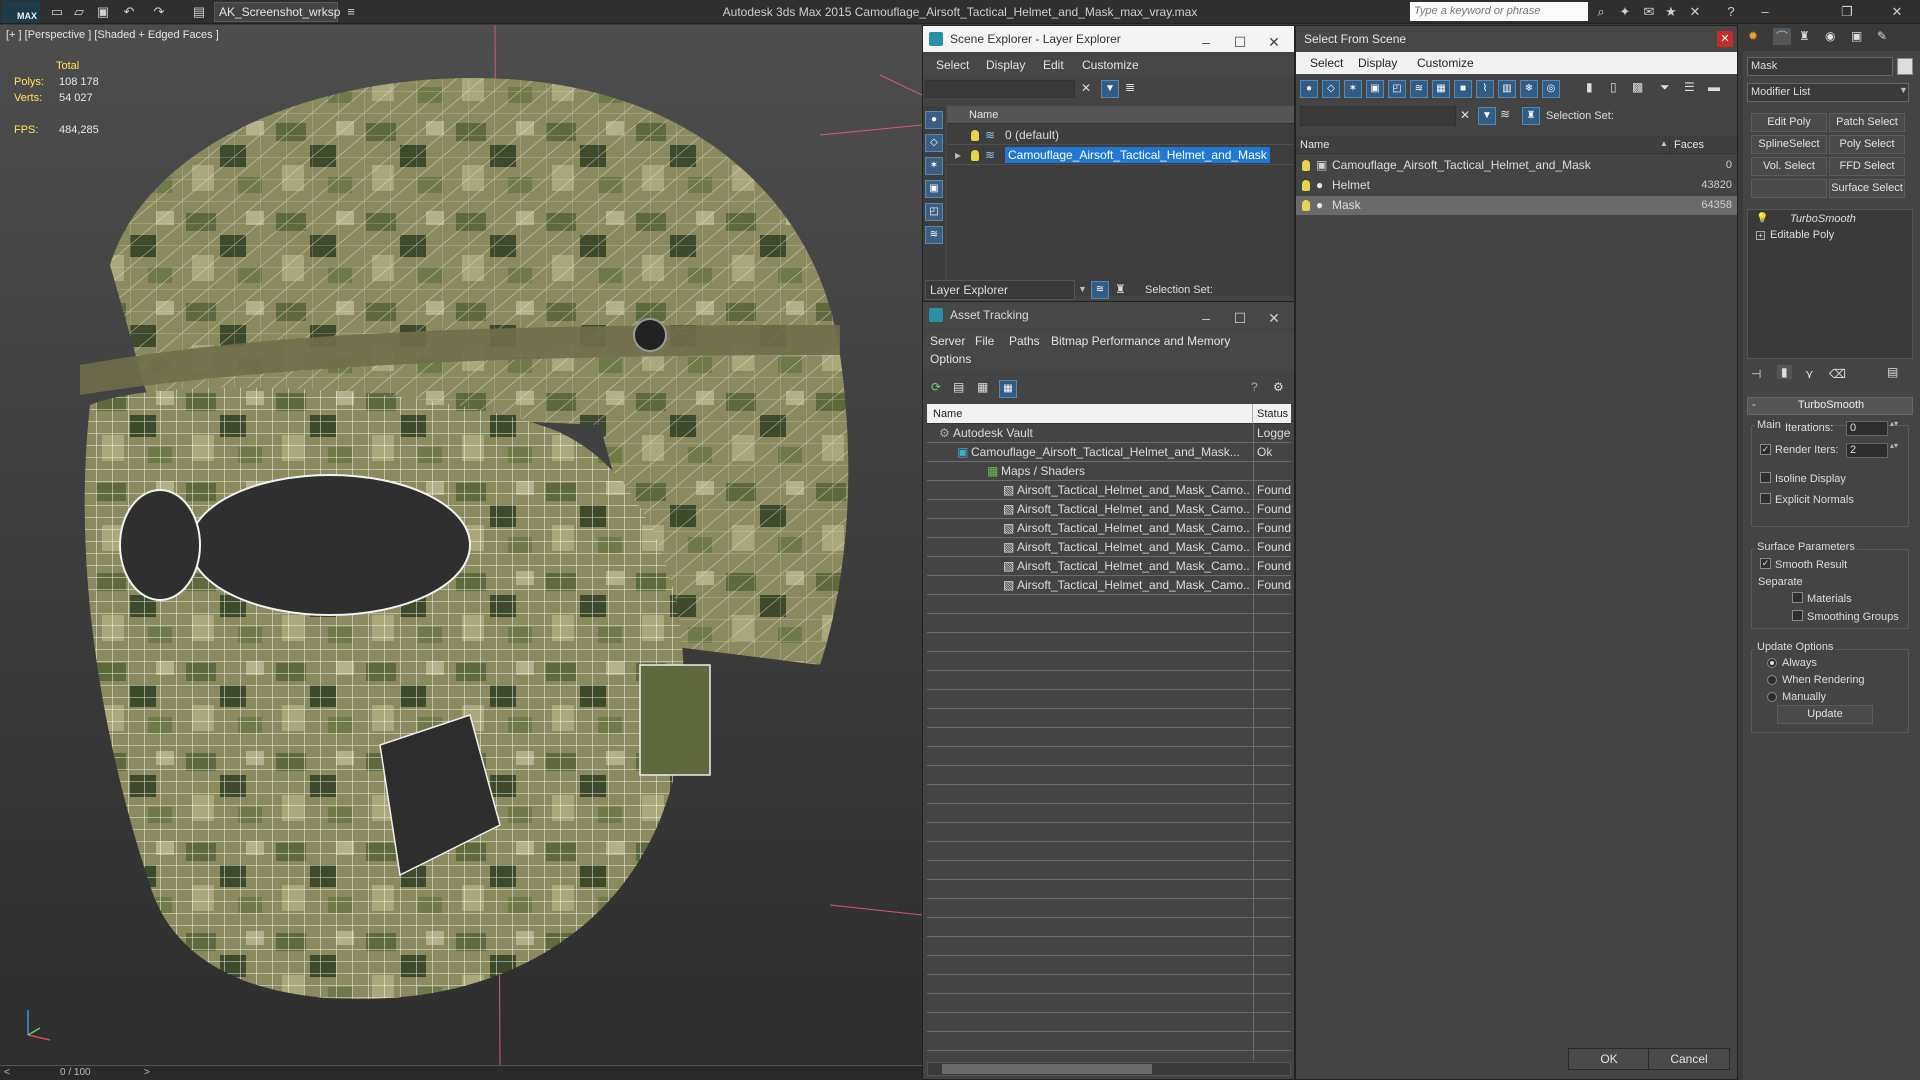  What do you see at coordinates (958, 387) in the screenshot?
I see `list-view-icon: ▤` at bounding box center [958, 387].